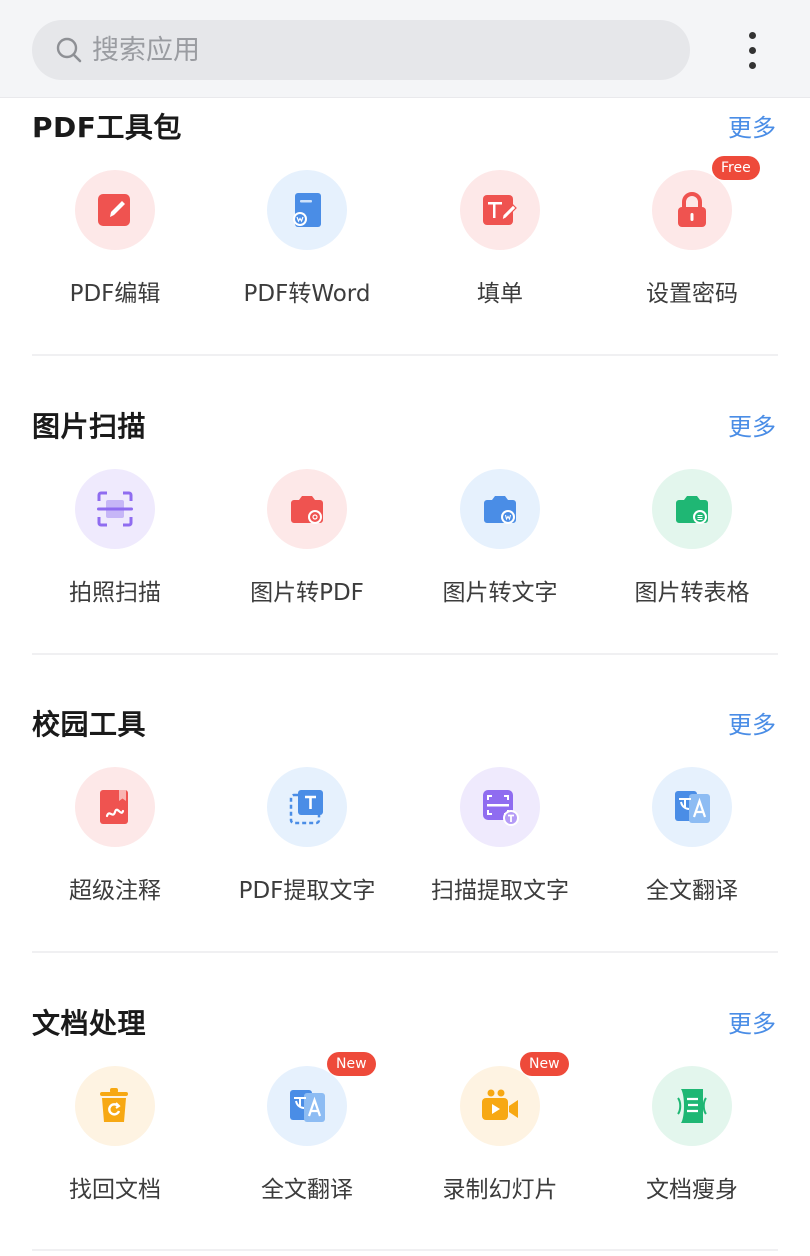  What do you see at coordinates (307, 1134) in the screenshot?
I see `tool-full-translate-new: New 全文翻译` at bounding box center [307, 1134].